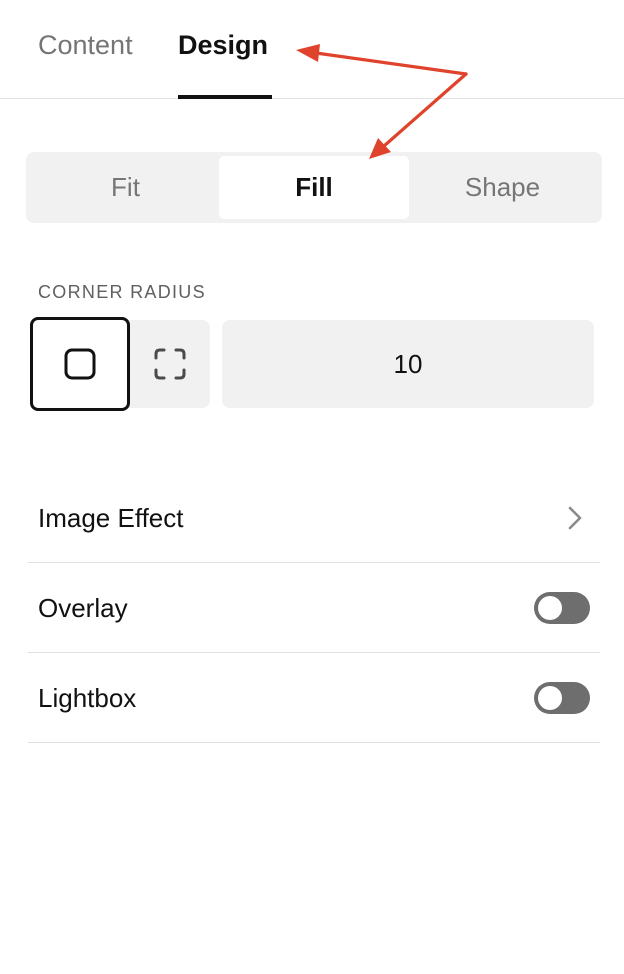 Image resolution: width=624 pixels, height=974 pixels. I want to click on fill-mode-segmented-control: Fit Fill Shape, so click(314, 187).